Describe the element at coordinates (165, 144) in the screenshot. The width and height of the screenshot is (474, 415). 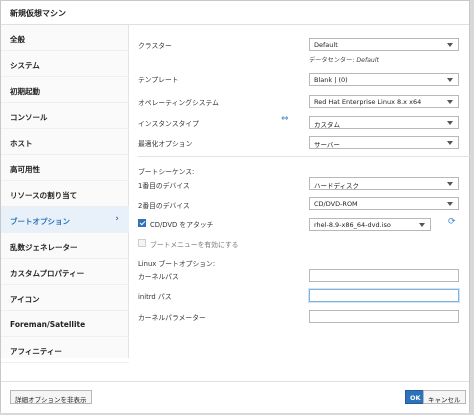
I see `optimization-label: 最適化オプション` at that location.